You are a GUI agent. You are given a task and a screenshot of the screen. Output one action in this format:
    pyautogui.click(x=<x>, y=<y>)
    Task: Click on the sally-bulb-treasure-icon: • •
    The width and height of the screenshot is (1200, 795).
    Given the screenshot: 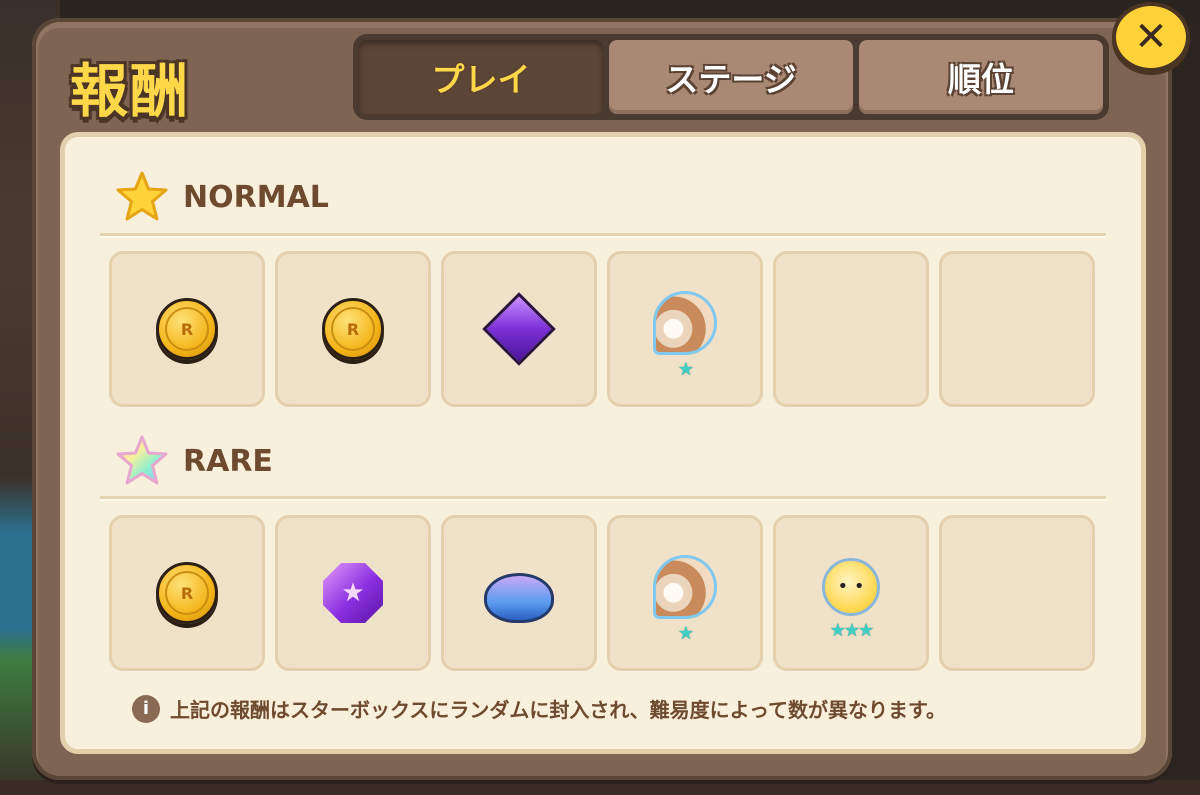 What is the action you would take?
    pyautogui.click(x=851, y=586)
    